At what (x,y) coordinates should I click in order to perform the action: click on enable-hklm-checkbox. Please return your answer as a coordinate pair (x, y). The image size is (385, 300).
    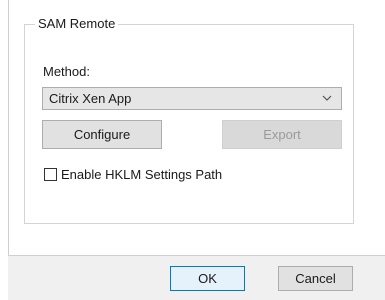
    Looking at the image, I should click on (50, 174).